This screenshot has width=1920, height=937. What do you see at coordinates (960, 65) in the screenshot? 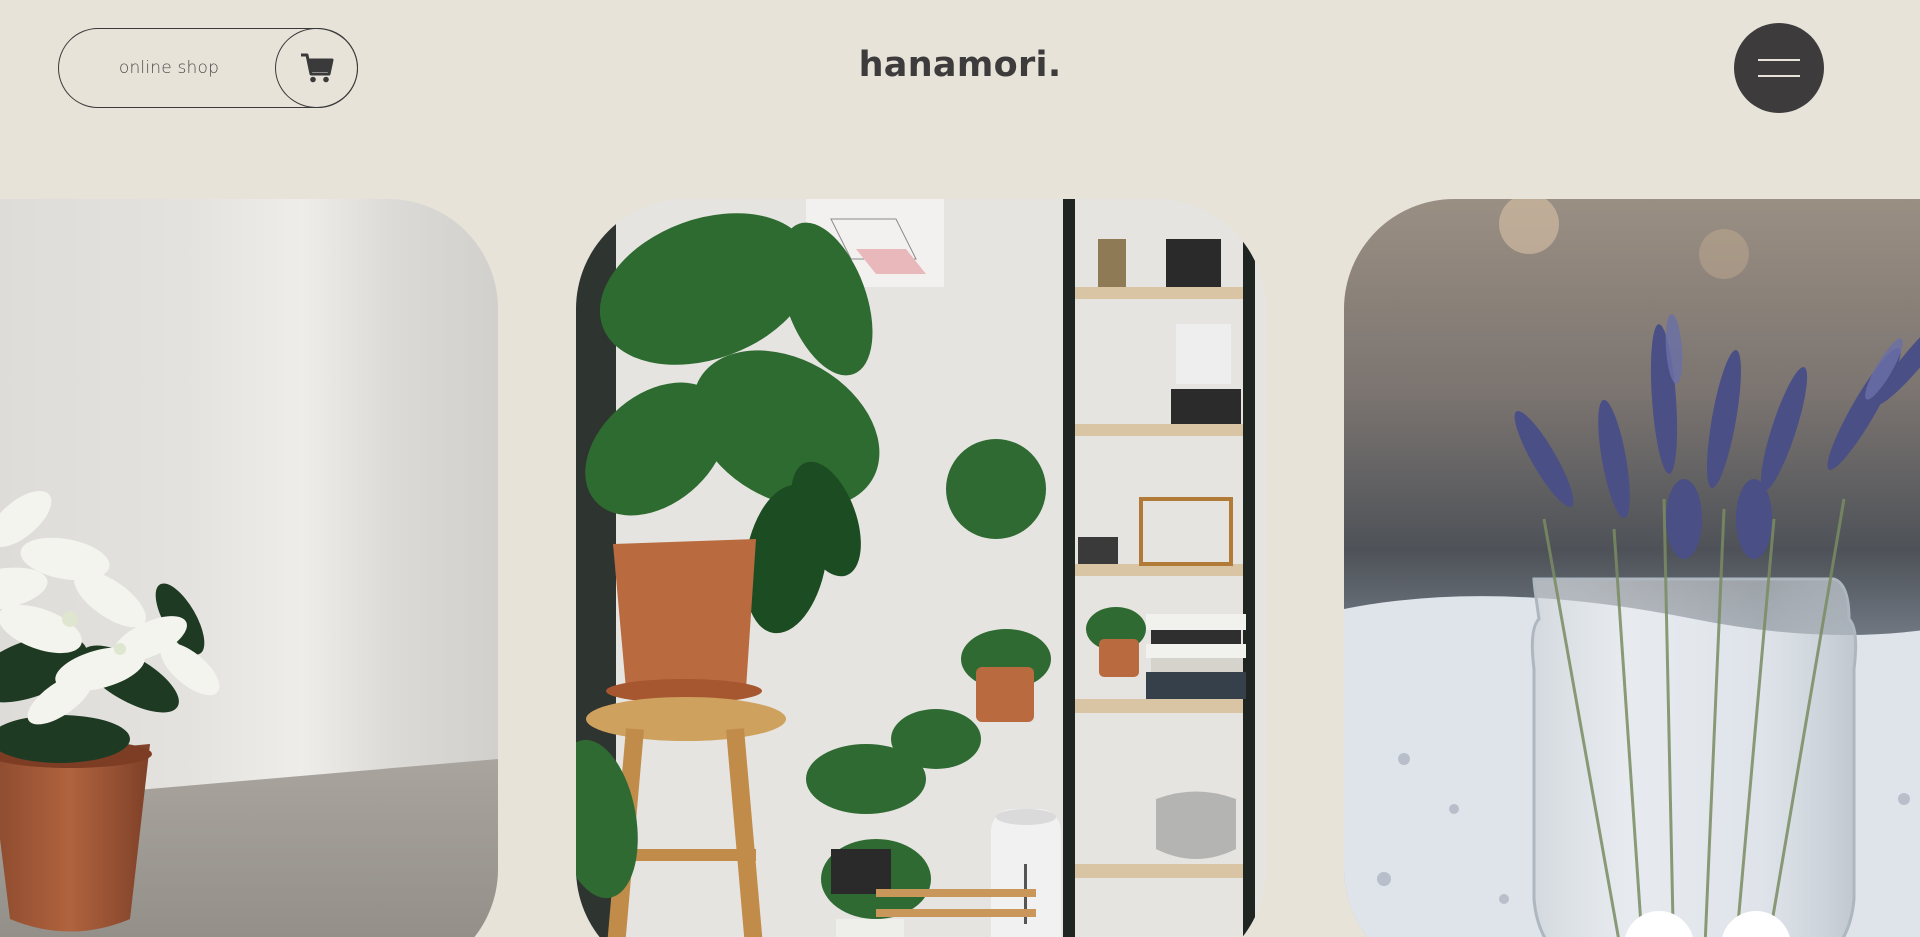
I see `brand-logo: hanamori.` at bounding box center [960, 65].